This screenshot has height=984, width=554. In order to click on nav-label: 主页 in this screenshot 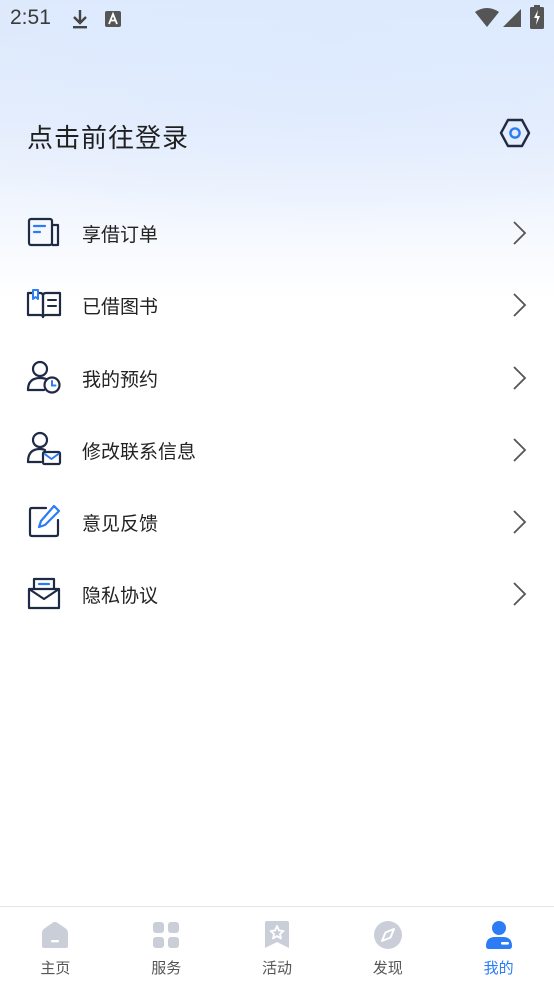, I will do `click(55, 968)`.